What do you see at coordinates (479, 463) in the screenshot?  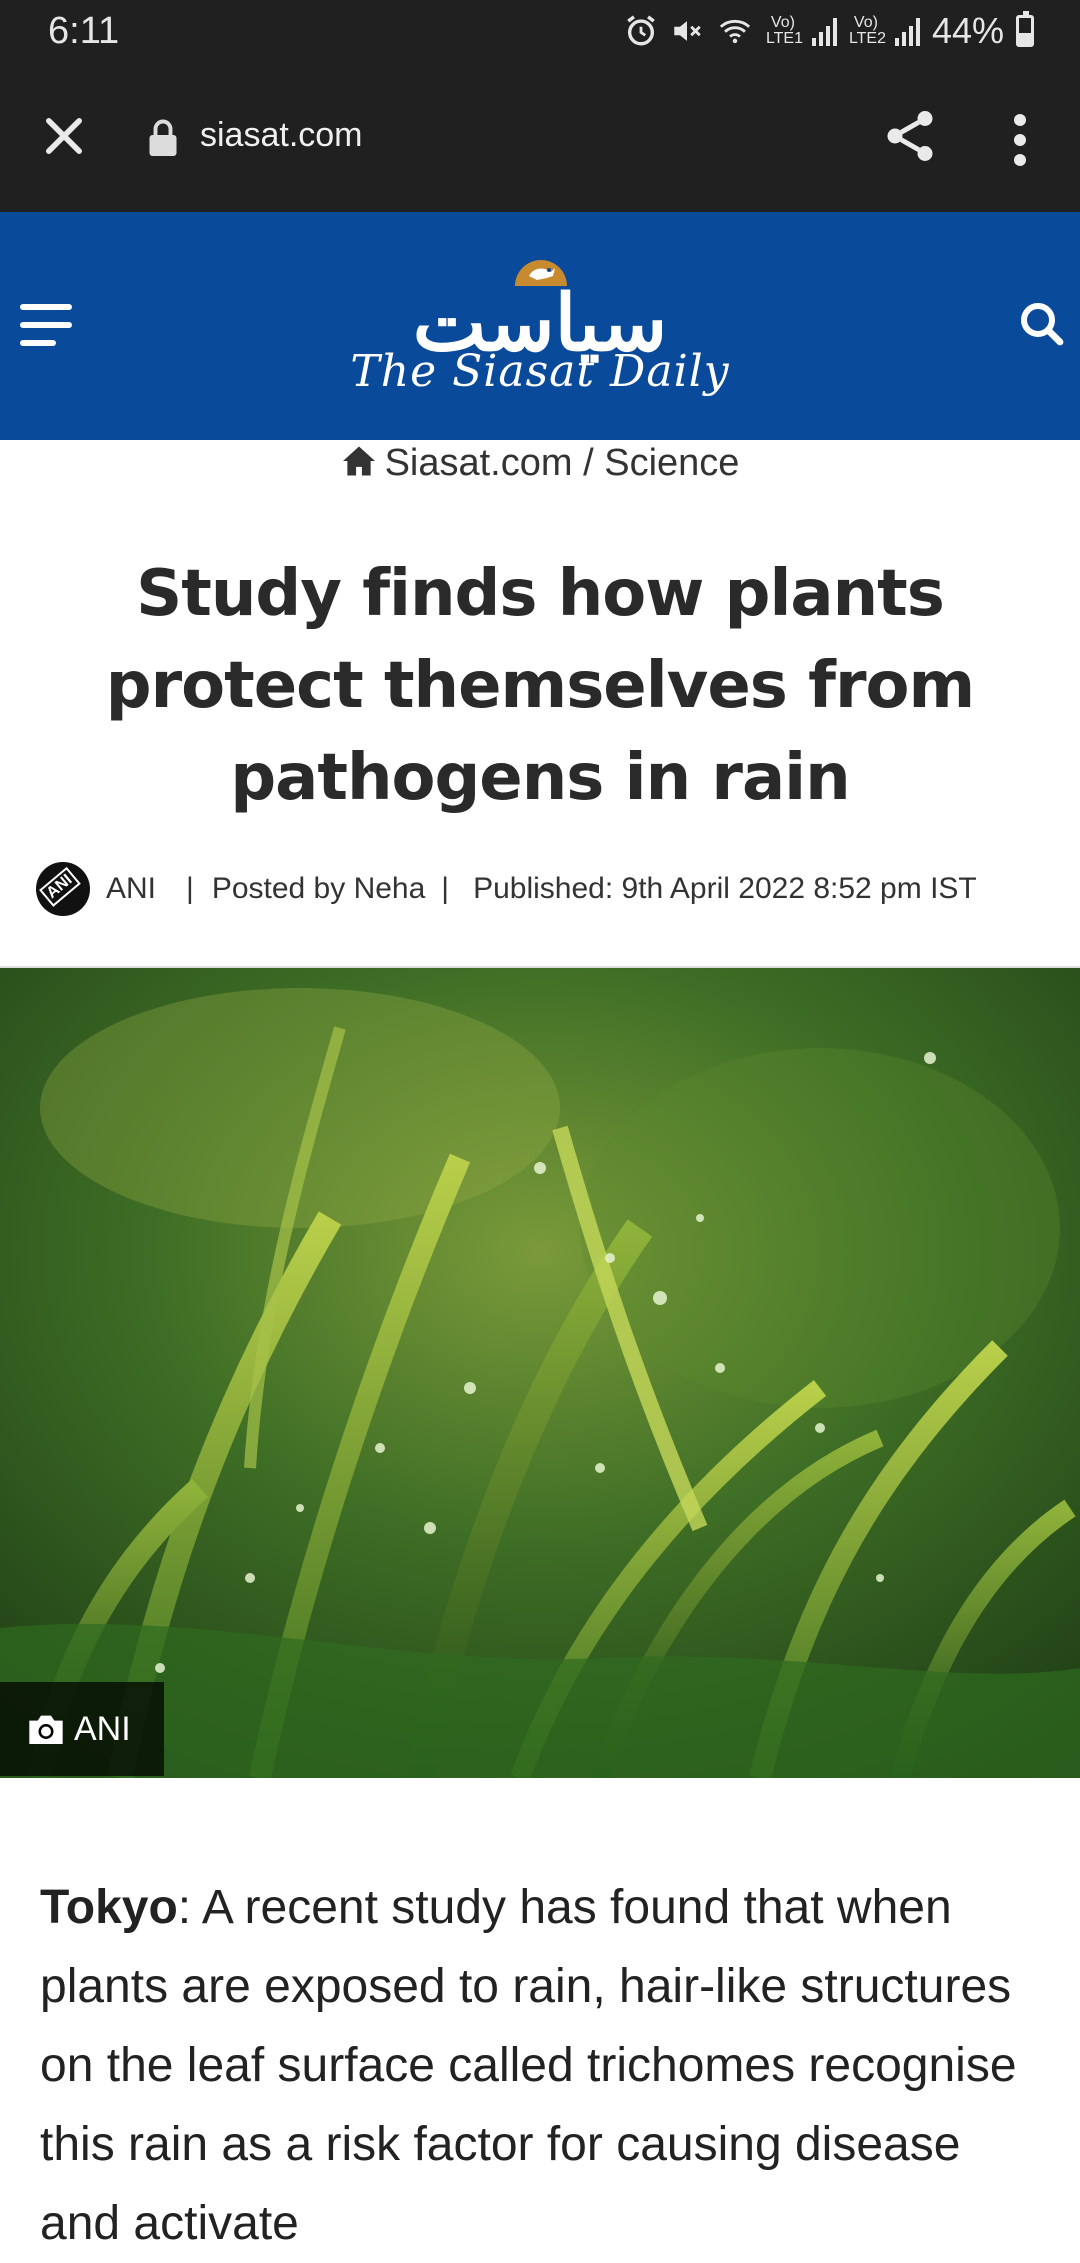 I see `breadcrumb-home: Siasat.com` at bounding box center [479, 463].